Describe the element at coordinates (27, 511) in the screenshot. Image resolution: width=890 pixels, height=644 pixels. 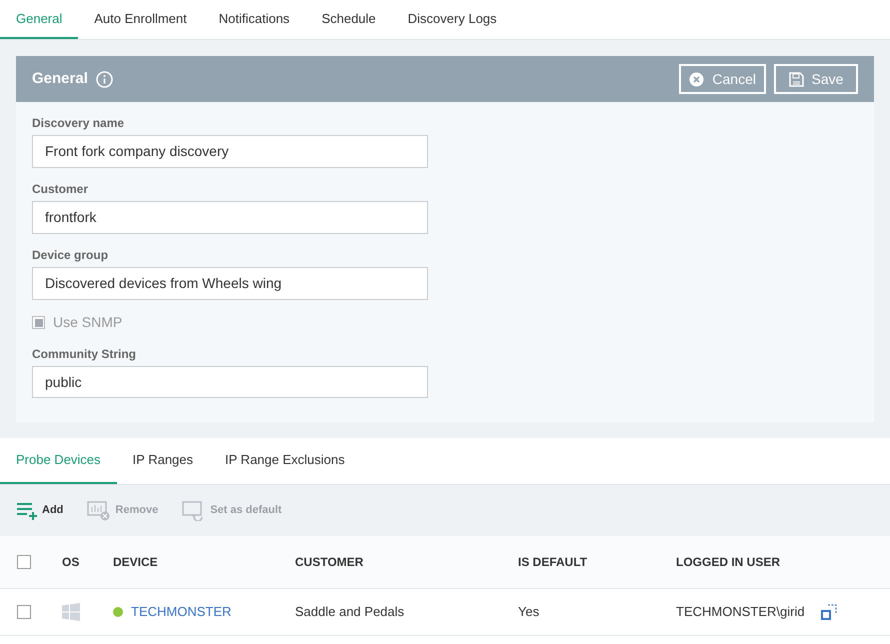
I see `add-list-icon` at that location.